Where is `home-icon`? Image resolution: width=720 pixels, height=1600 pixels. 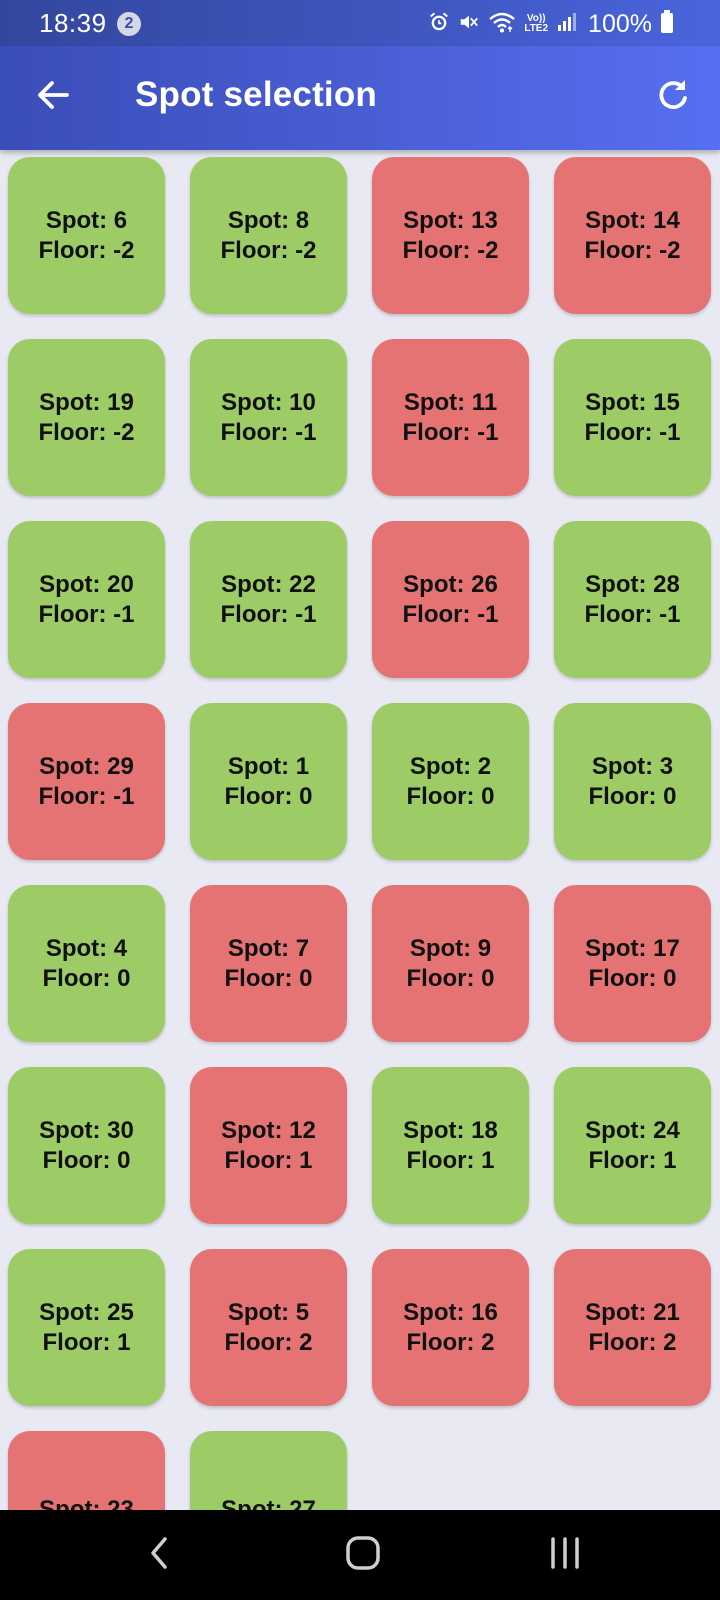 home-icon is located at coordinates (363, 1555).